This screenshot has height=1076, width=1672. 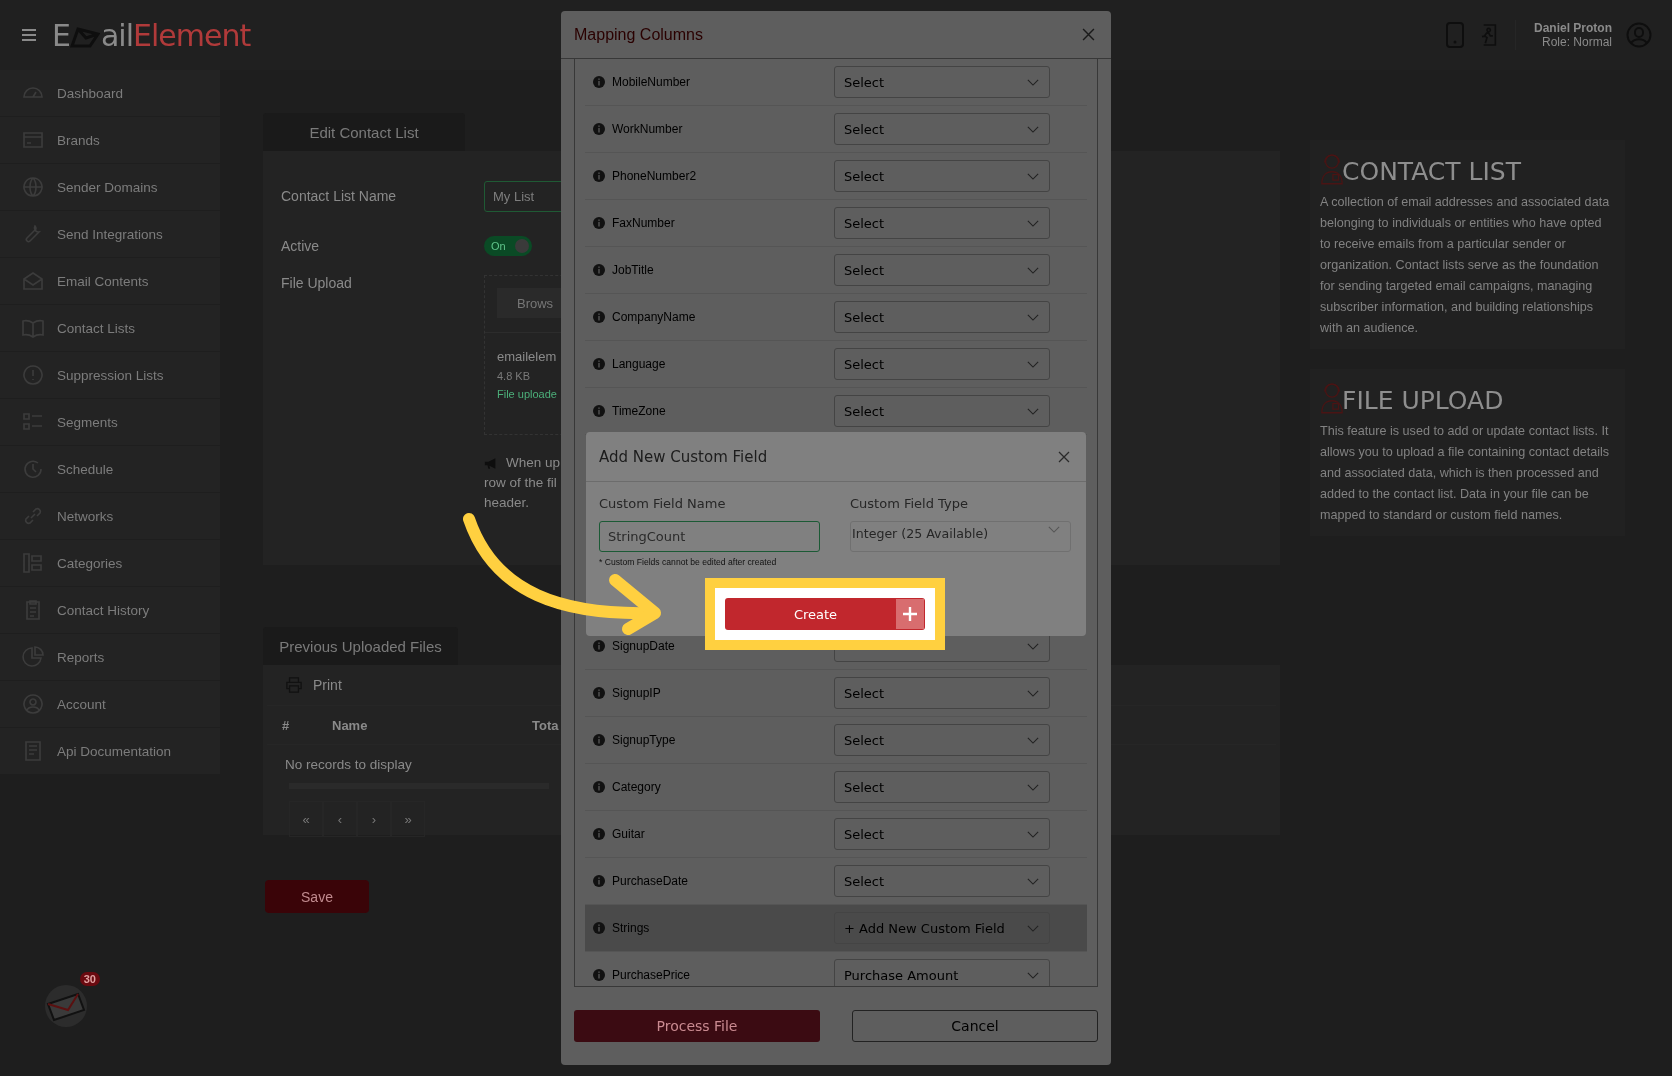 What do you see at coordinates (527, 356) in the screenshot?
I see `file-name: emailelem` at bounding box center [527, 356].